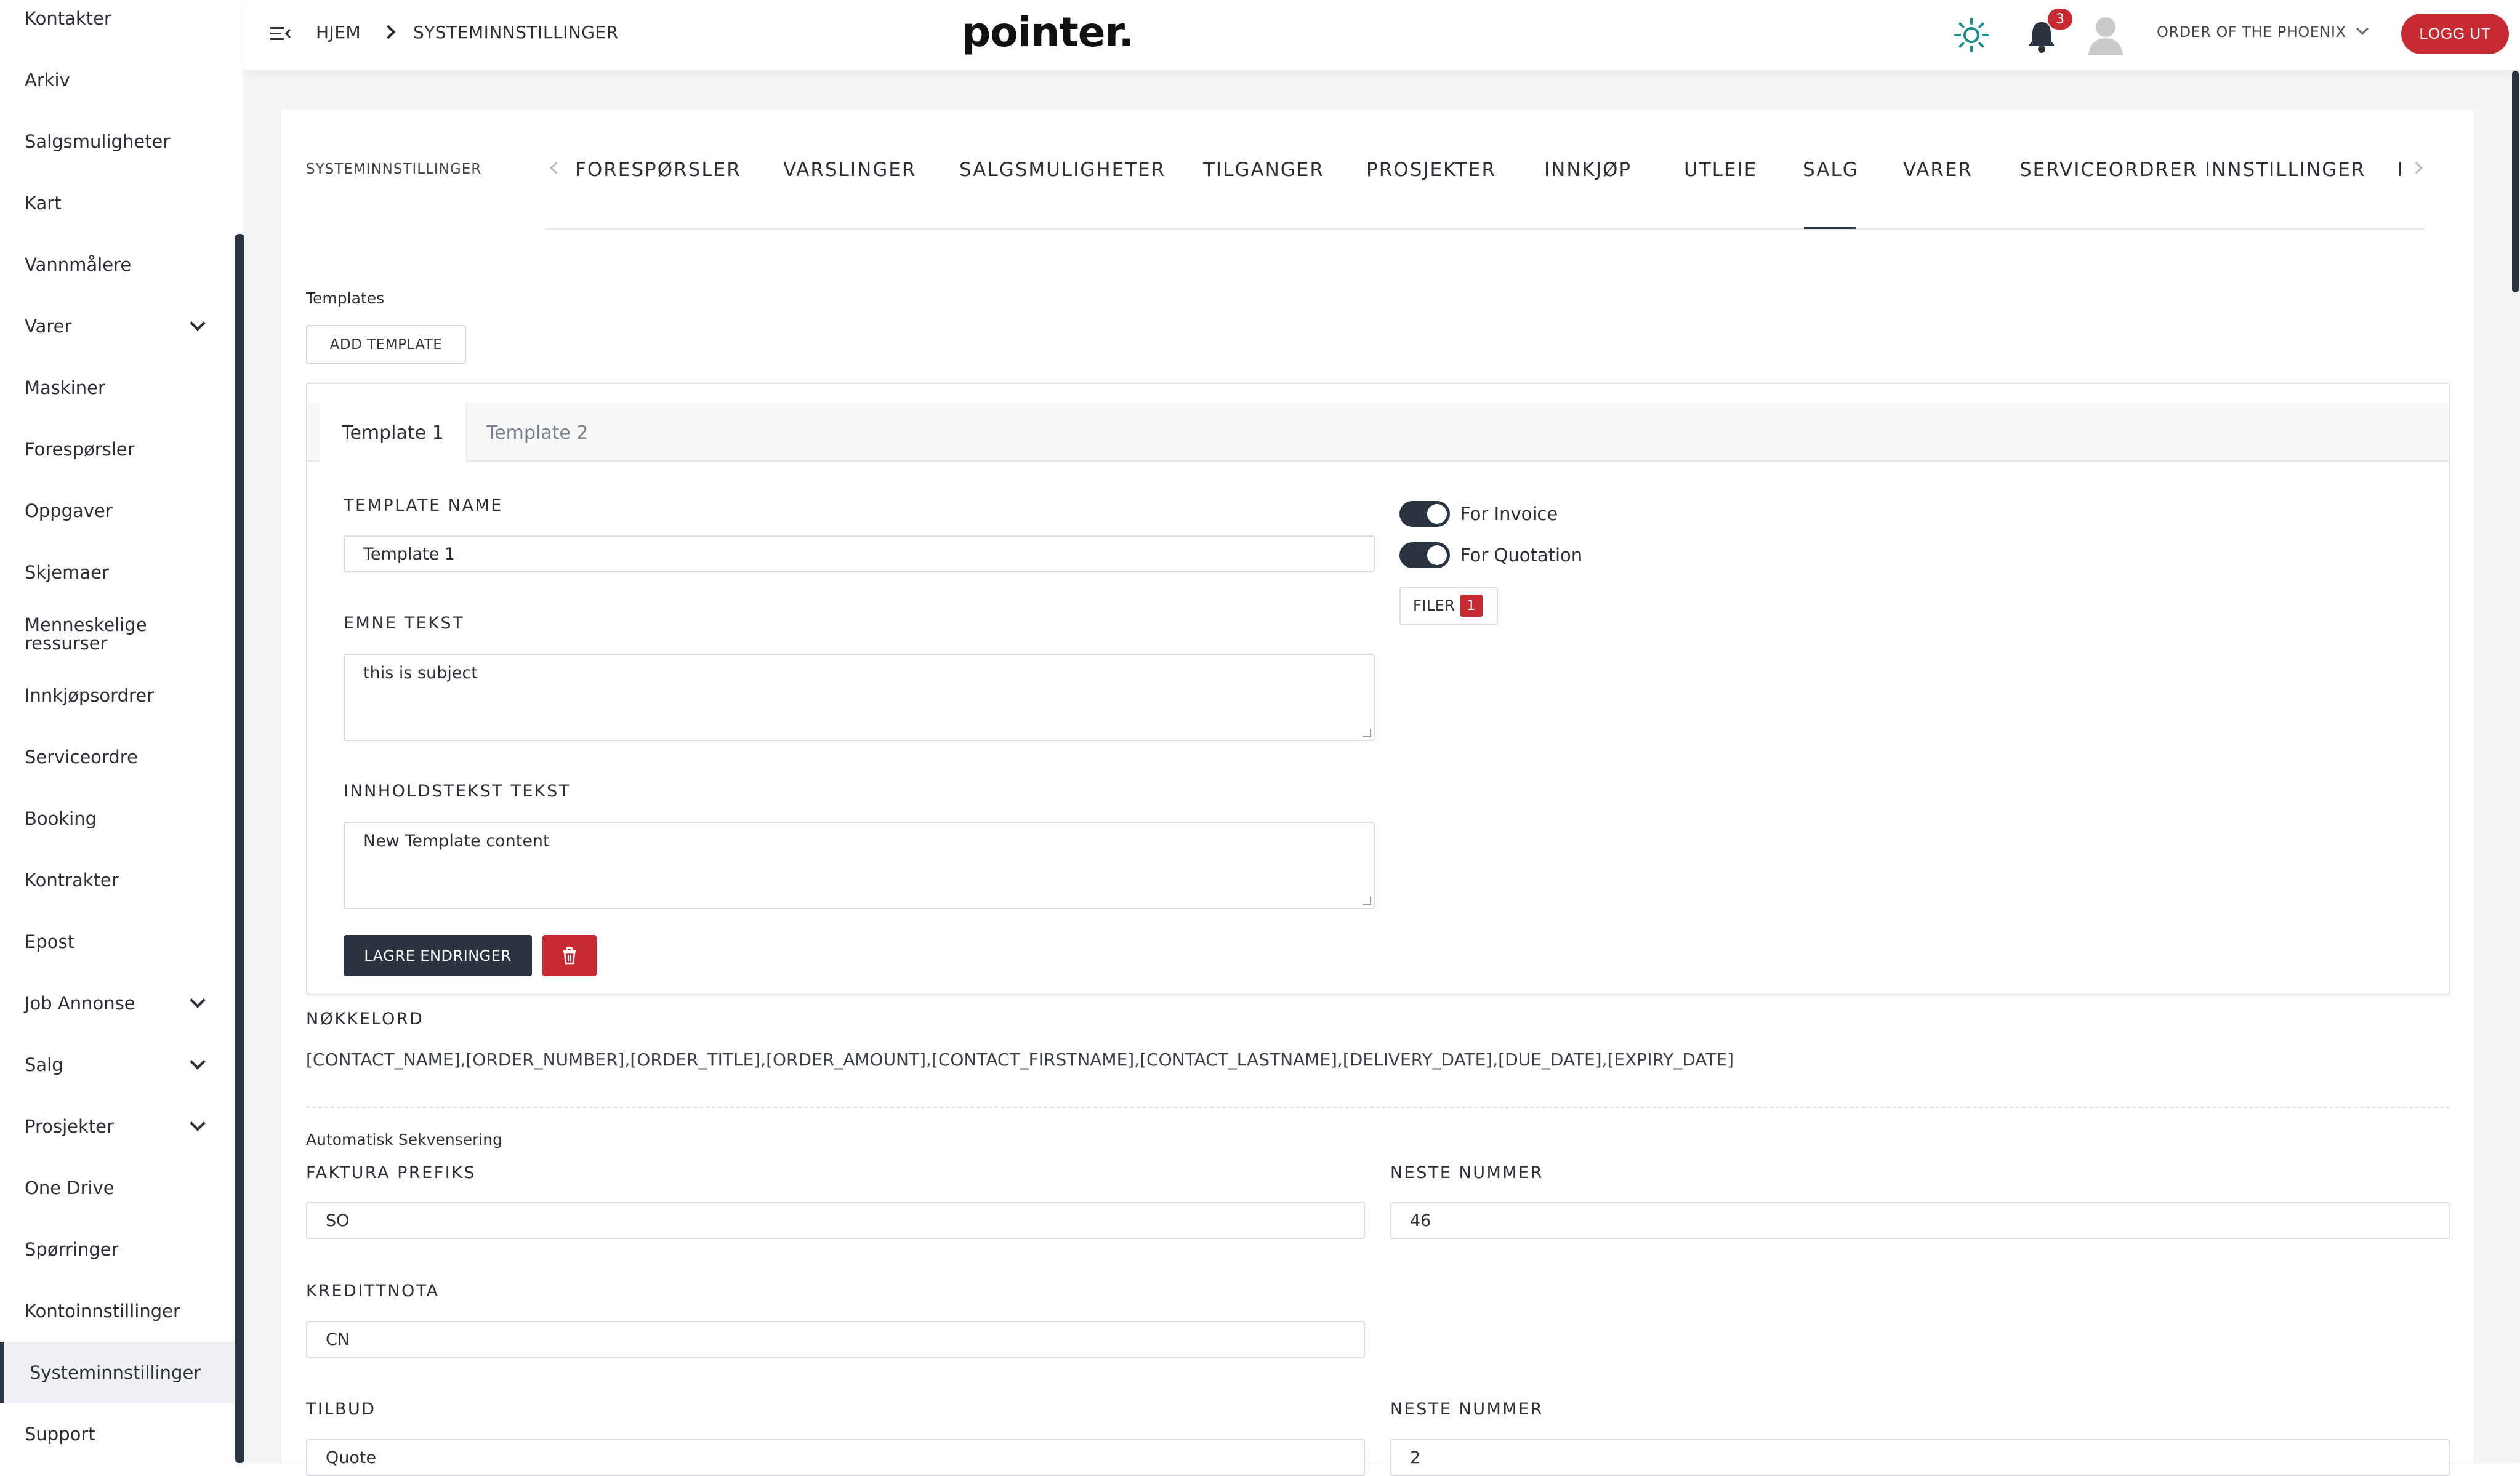  I want to click on trash-icon, so click(569, 955).